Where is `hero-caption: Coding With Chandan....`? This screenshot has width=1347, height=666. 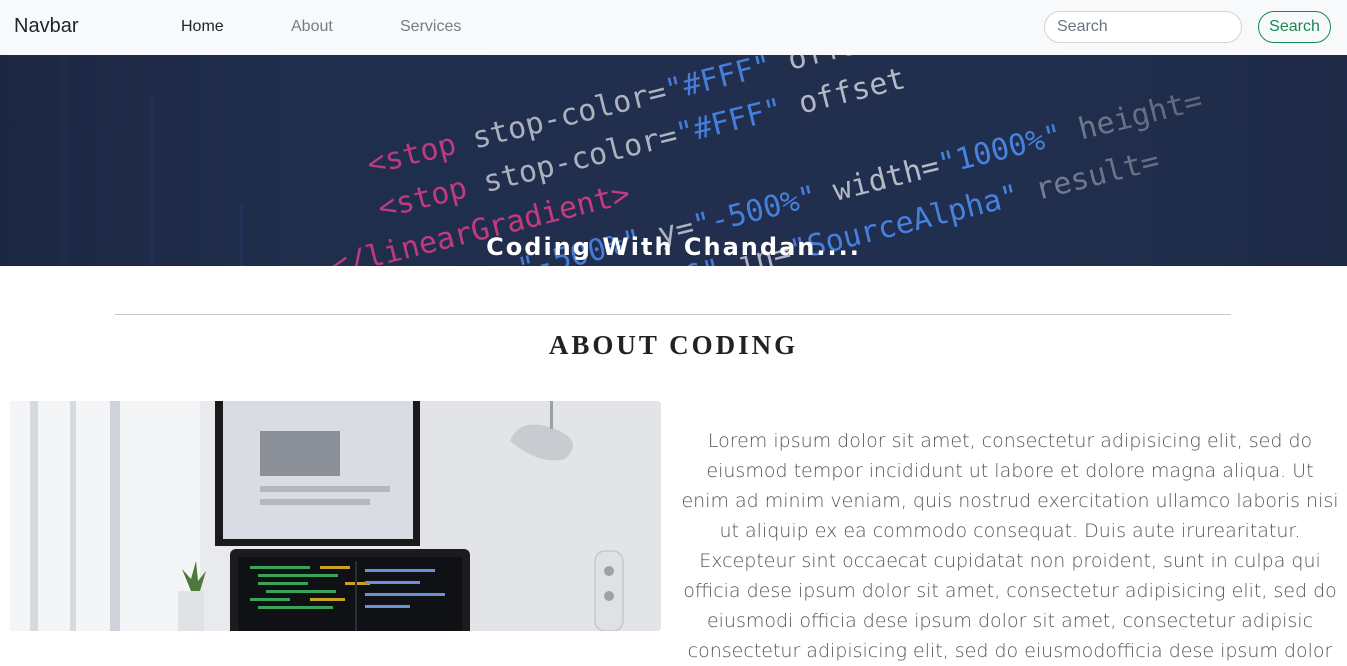
hero-caption: Coding With Chandan.... is located at coordinates (673, 247).